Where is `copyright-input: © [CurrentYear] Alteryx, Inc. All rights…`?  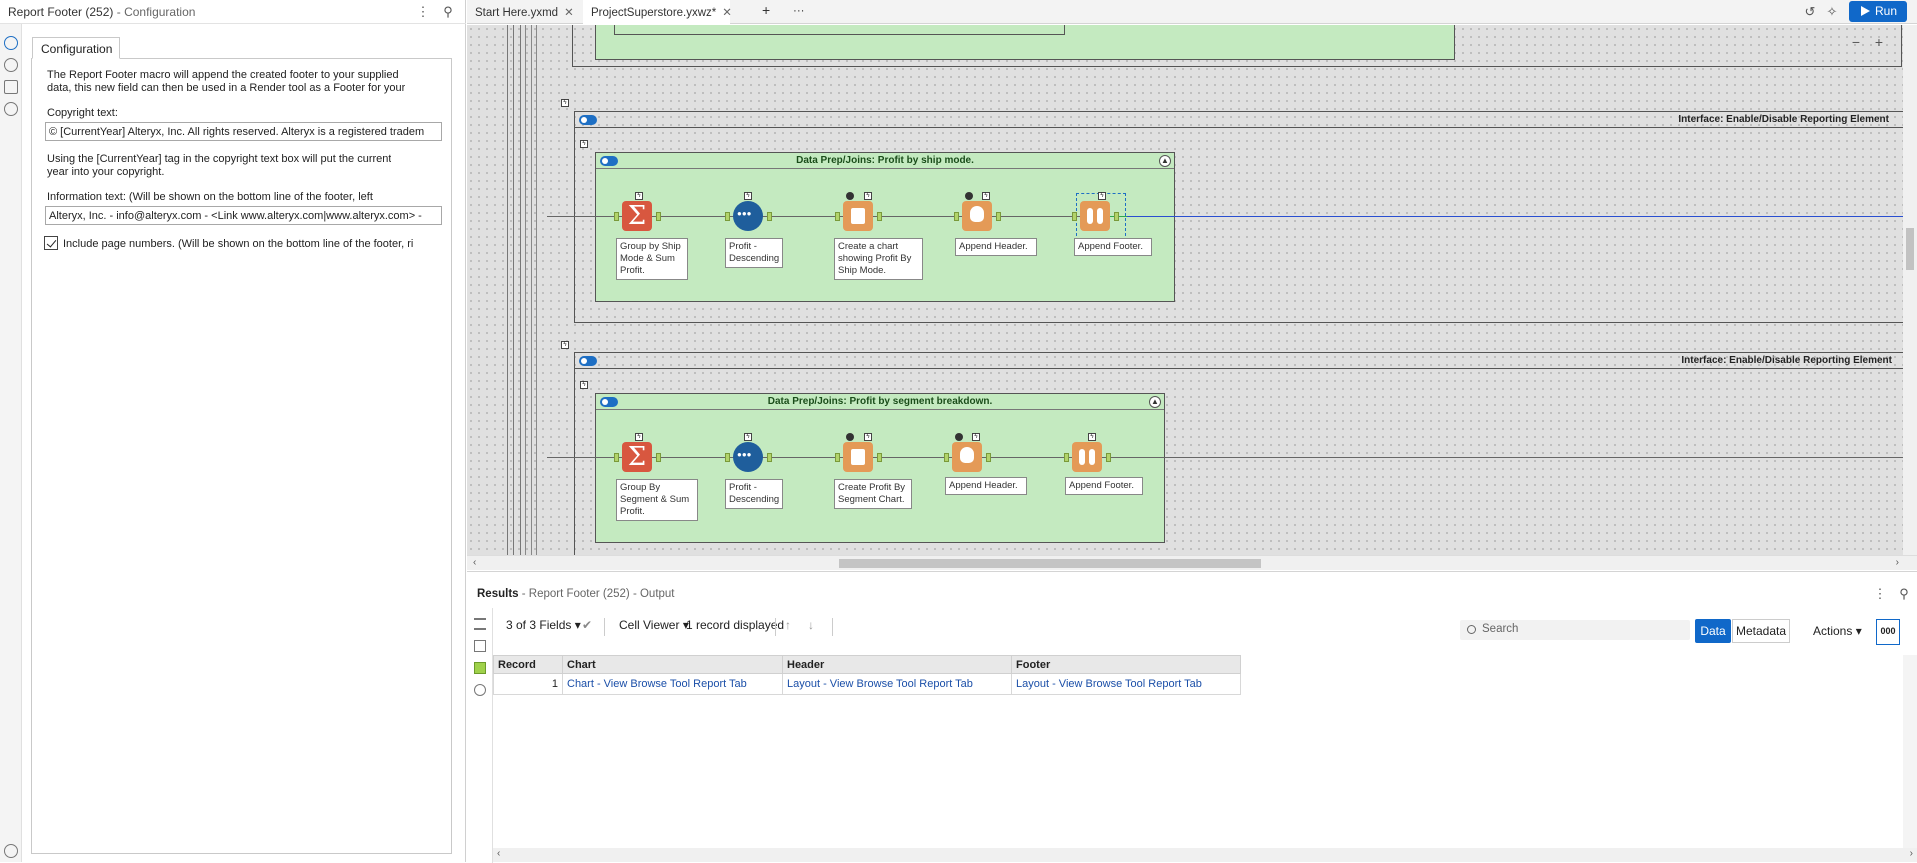
copyright-input: © [CurrentYear] Alteryx, Inc. All rights… is located at coordinates (243, 131).